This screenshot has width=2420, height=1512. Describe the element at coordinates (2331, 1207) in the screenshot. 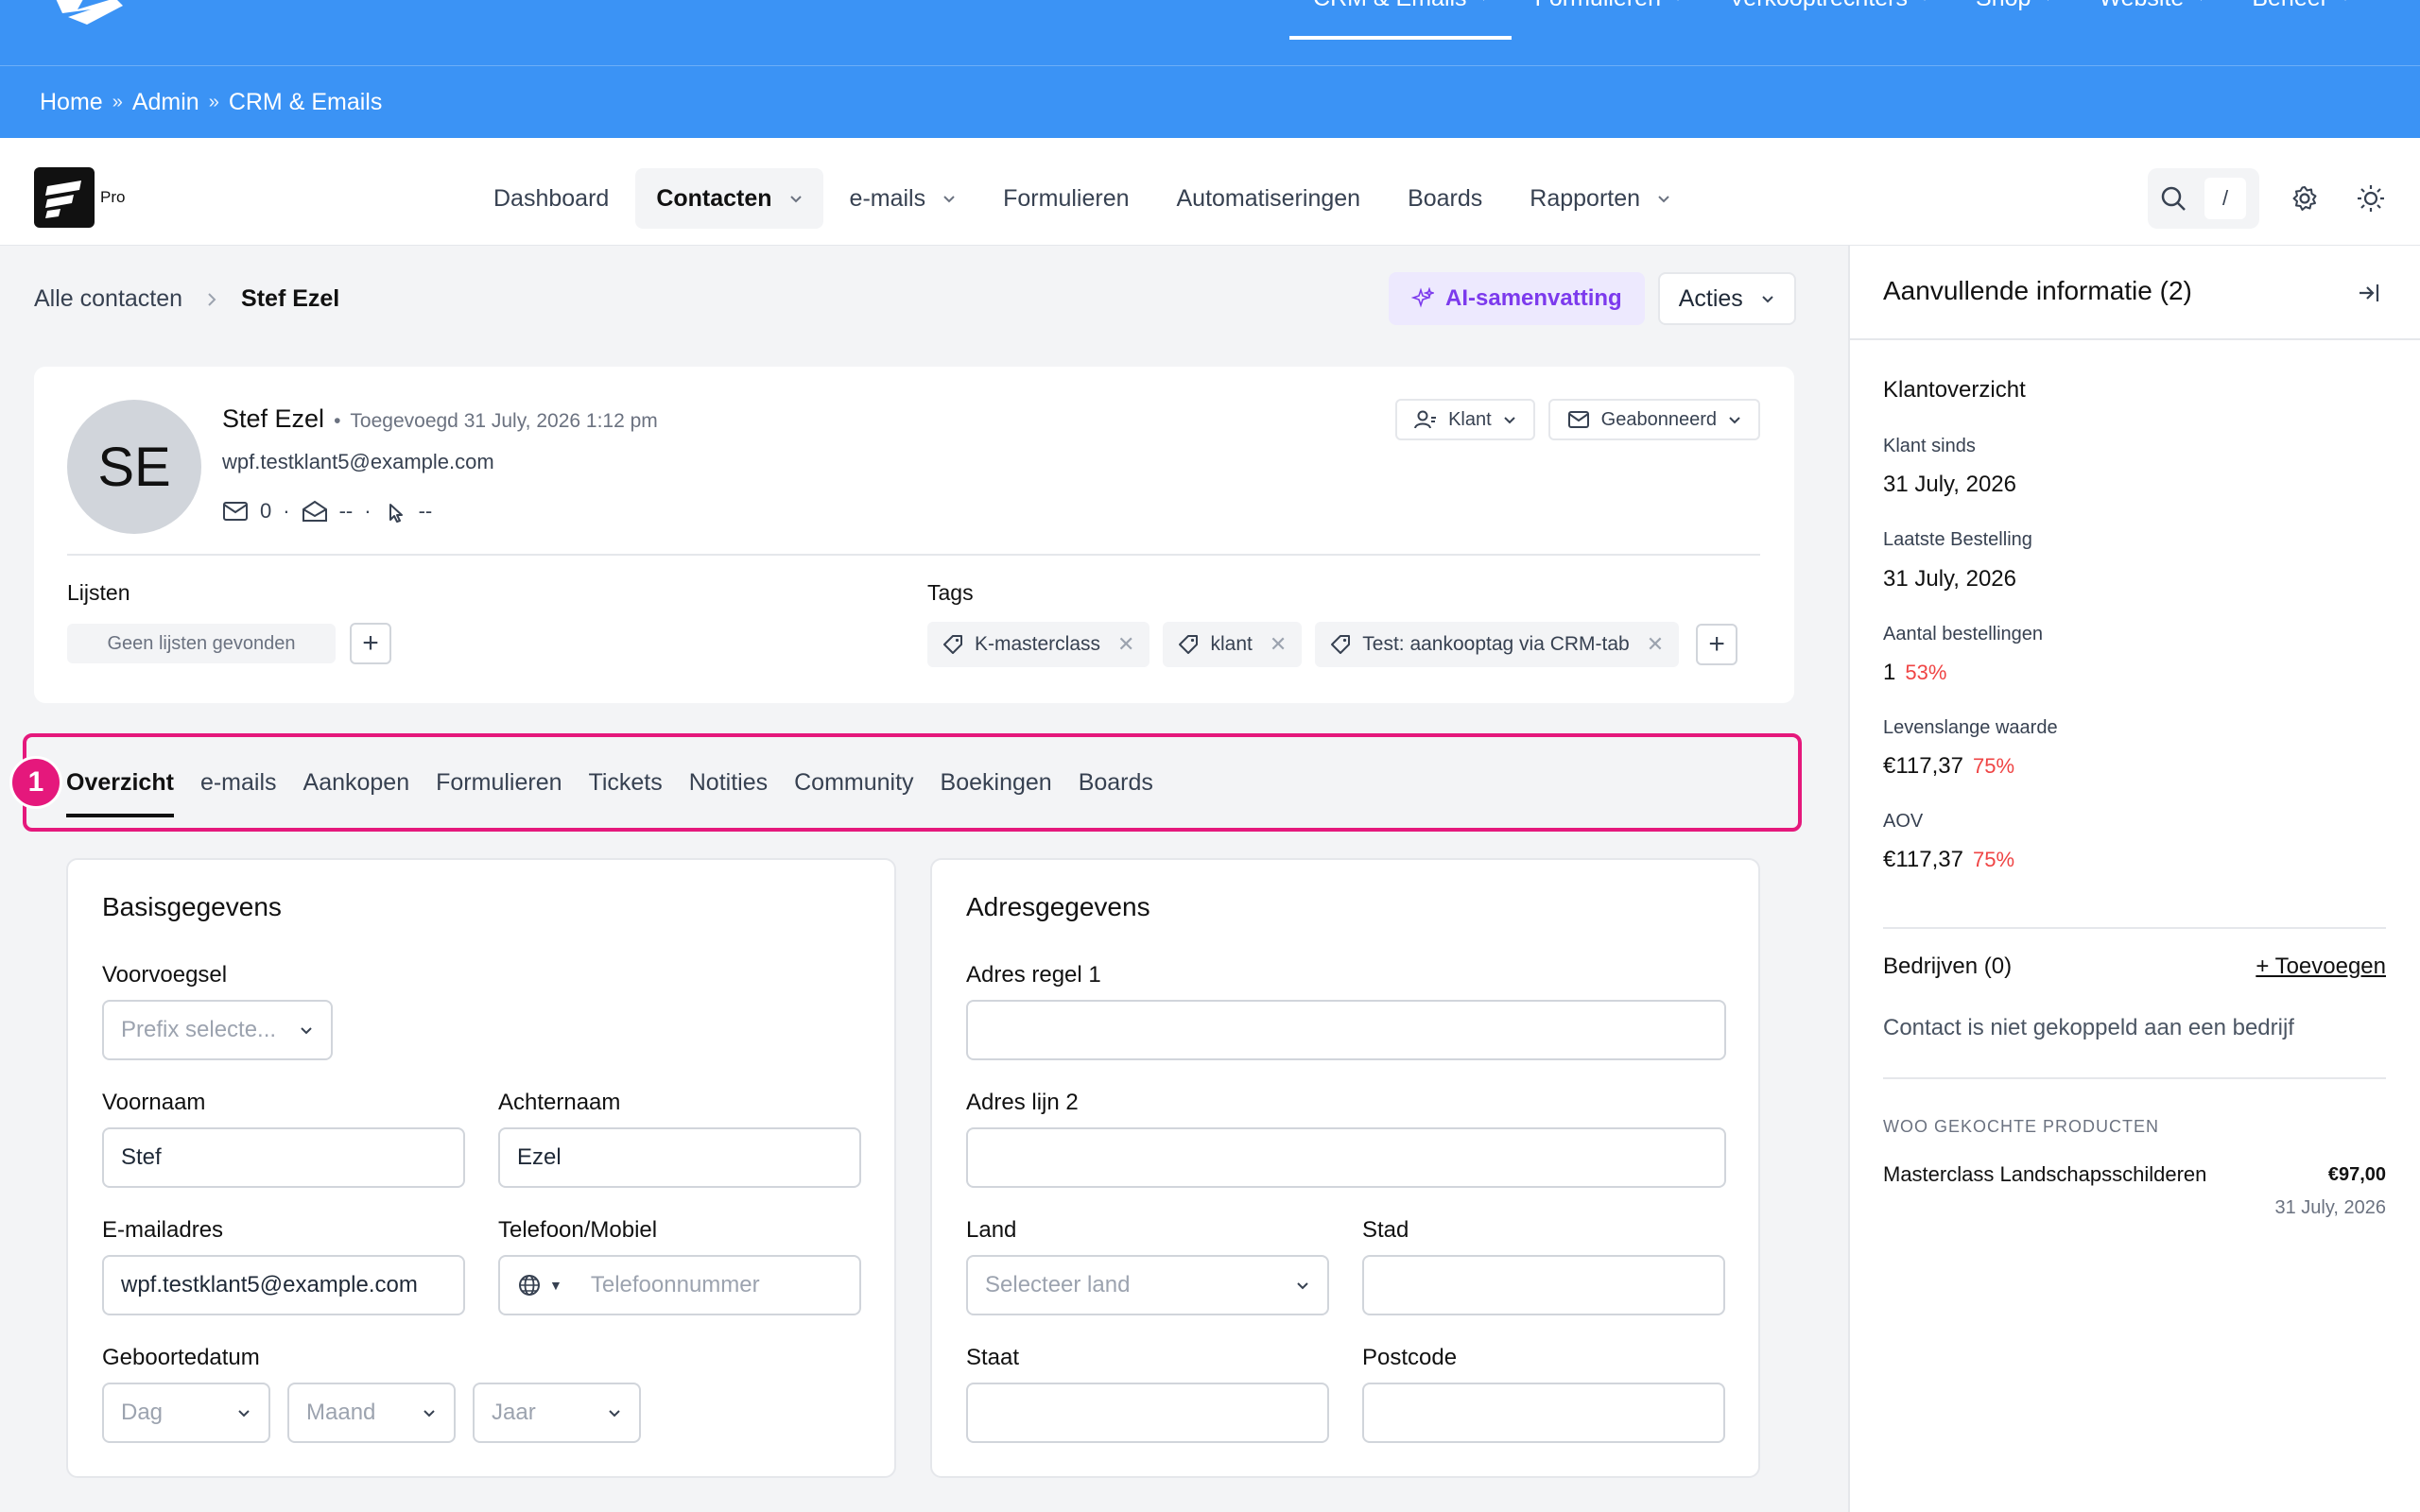

I see `product-date: 31 July, 2026` at that location.